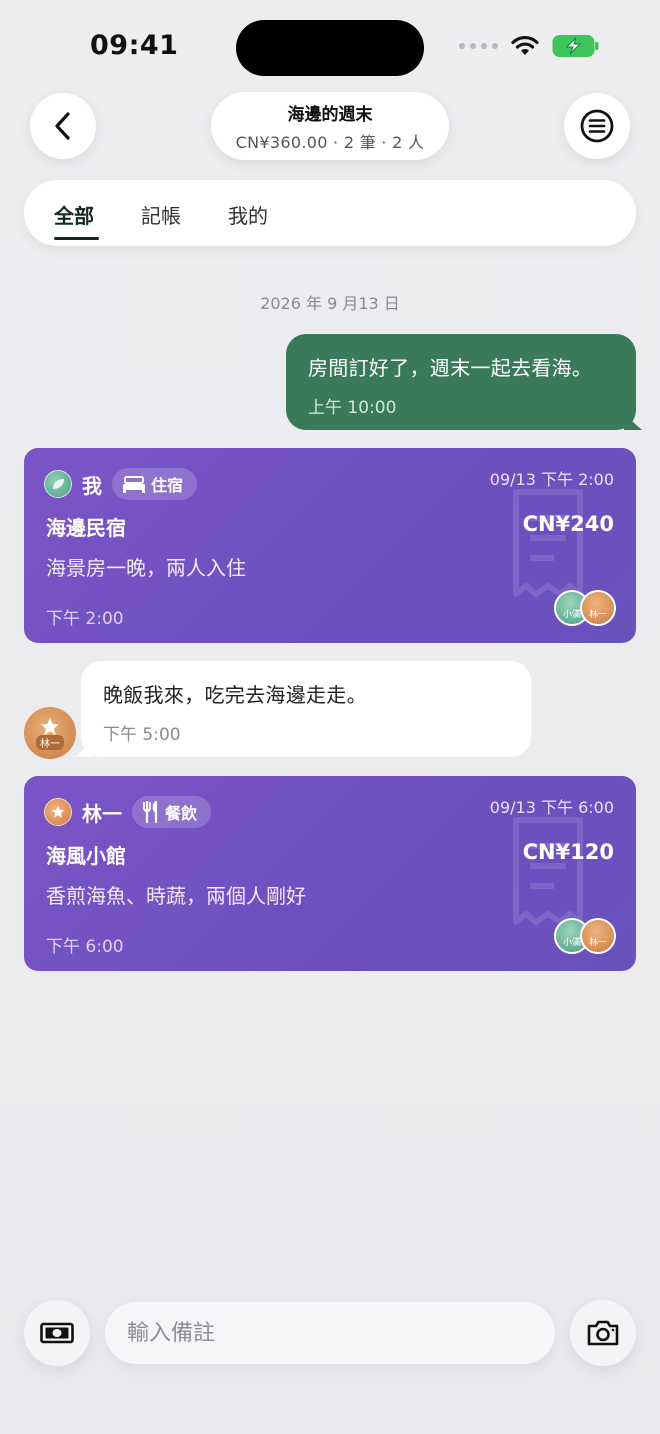 This screenshot has width=660, height=1434. Describe the element at coordinates (85, 947) in the screenshot. I see `expense-time: 下午 6:00` at that location.